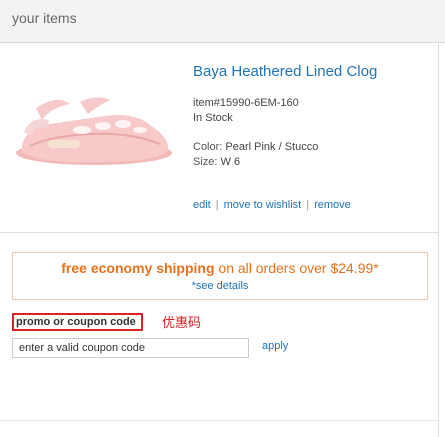 Image resolution: width=445 pixels, height=437 pixels. I want to click on promo-highlight: free economy shipping, so click(138, 268).